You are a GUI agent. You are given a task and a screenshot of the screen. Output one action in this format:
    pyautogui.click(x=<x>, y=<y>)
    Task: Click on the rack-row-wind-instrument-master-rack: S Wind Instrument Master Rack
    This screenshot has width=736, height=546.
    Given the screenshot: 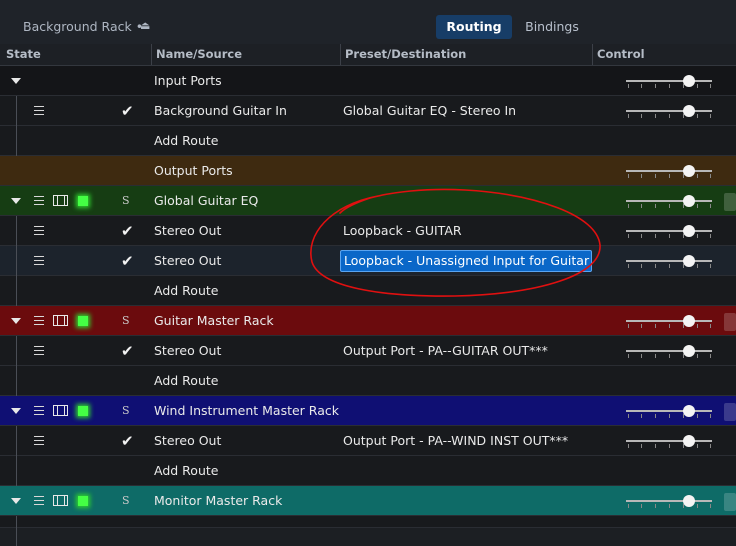 What is the action you would take?
    pyautogui.click(x=368, y=411)
    